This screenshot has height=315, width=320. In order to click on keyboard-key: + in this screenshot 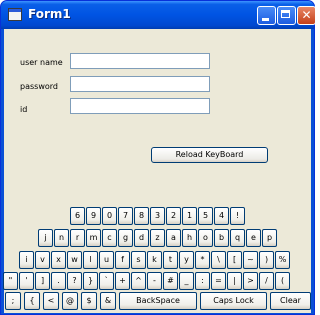, I will do `click(122, 281)`.